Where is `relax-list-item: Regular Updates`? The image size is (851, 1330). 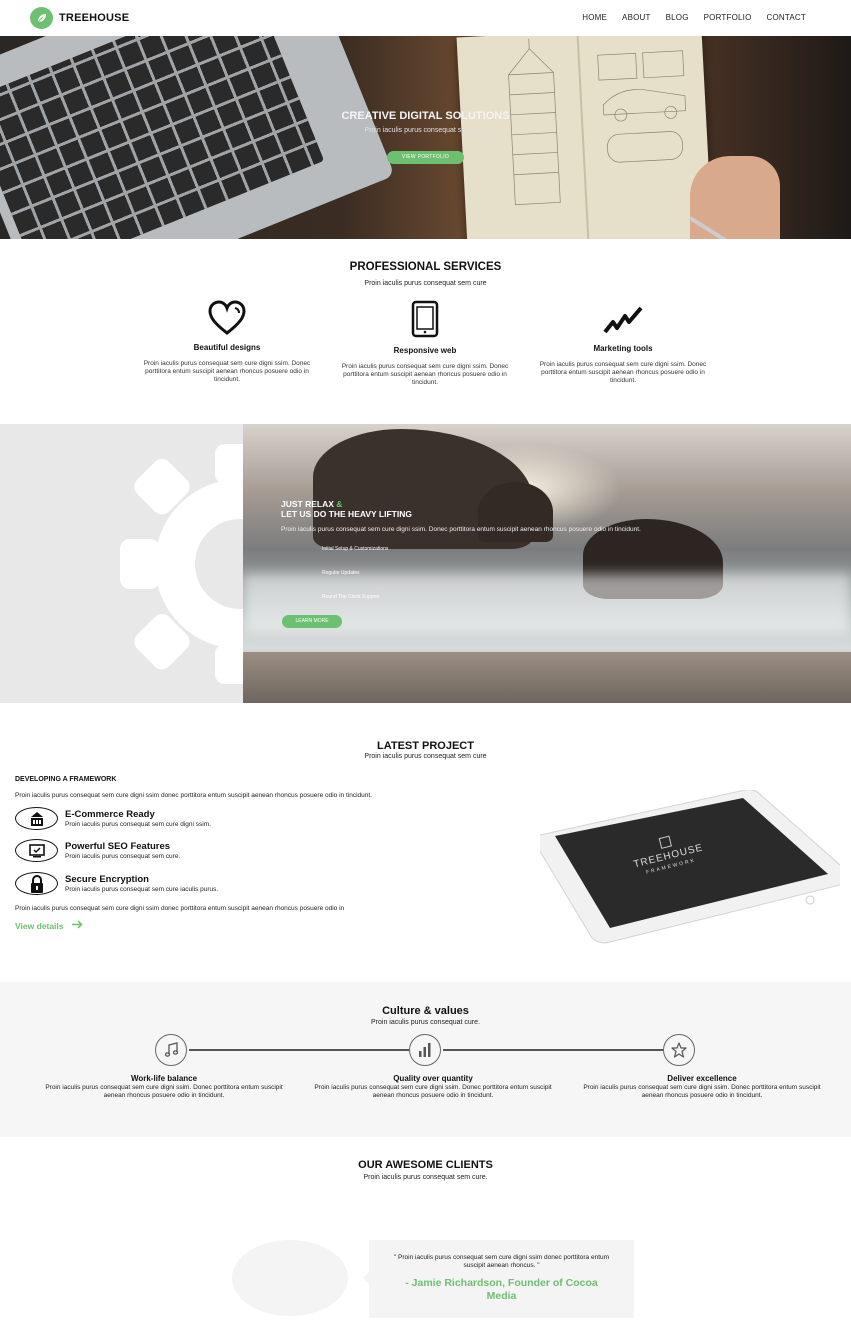 relax-list-item: Regular Updates is located at coordinates (341, 573).